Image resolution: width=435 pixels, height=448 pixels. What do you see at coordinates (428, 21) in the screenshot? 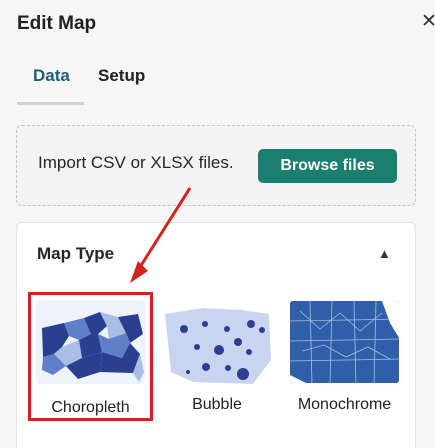
I see `close-icon: ✕` at bounding box center [428, 21].